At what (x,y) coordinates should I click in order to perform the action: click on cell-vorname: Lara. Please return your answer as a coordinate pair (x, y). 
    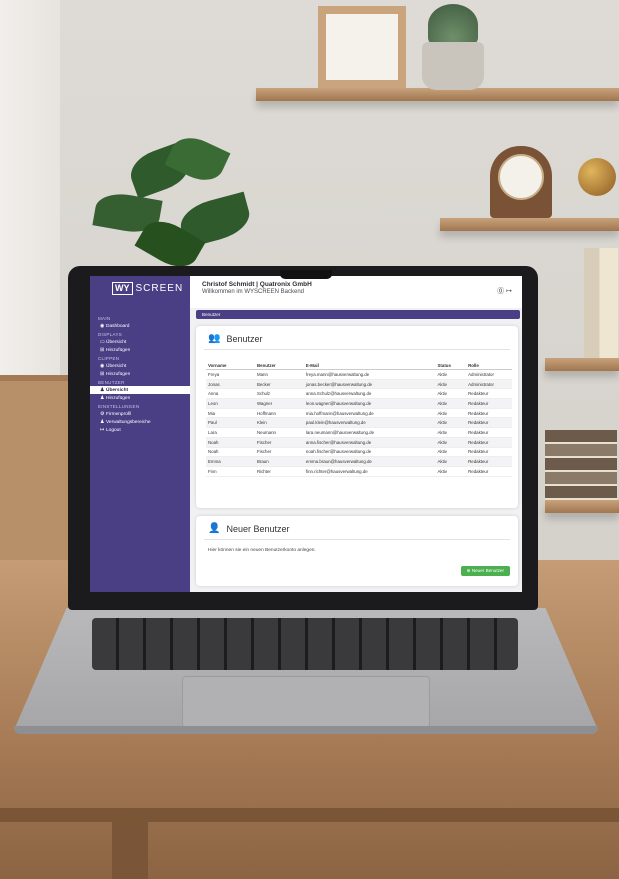
    Looking at the image, I should click on (230, 432).